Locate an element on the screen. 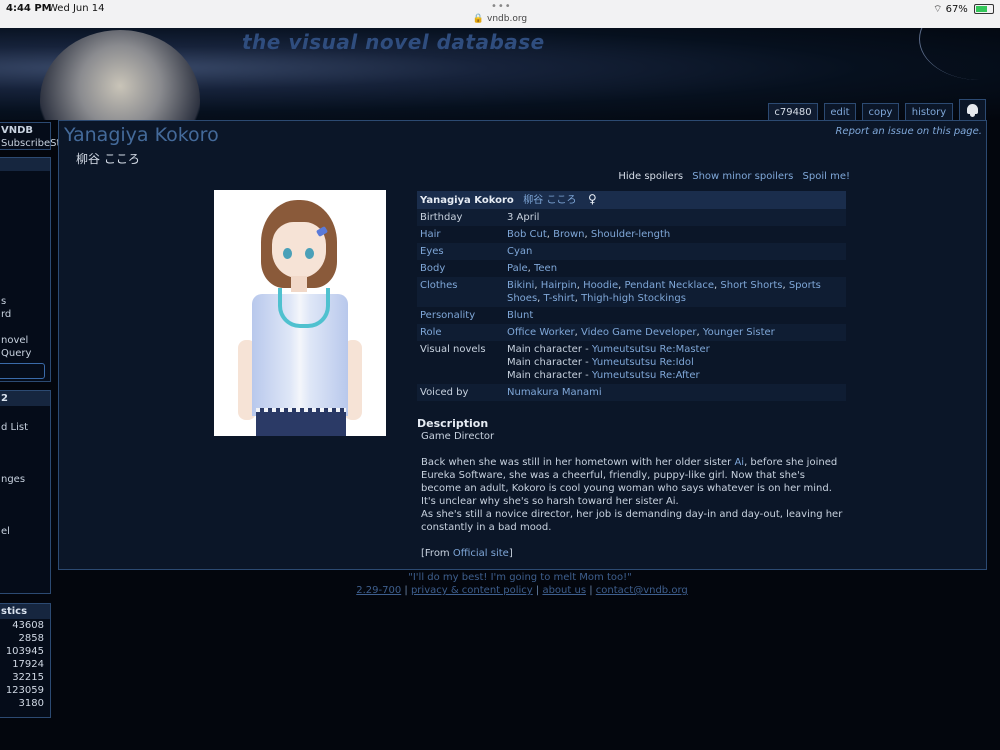 Image resolution: width=1000 pixels, height=750 pixels. info-value-birthday: 3 April is located at coordinates (675, 217).